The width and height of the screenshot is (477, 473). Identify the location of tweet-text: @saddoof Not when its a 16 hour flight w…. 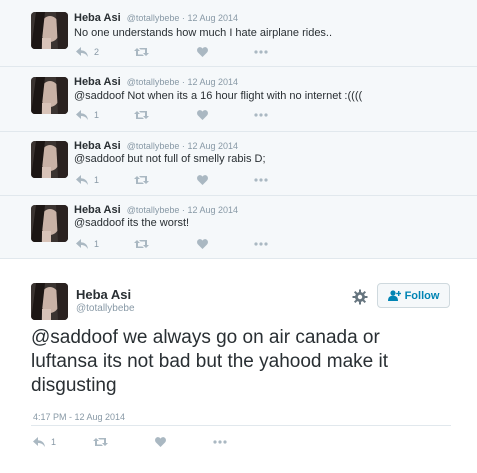
(218, 96).